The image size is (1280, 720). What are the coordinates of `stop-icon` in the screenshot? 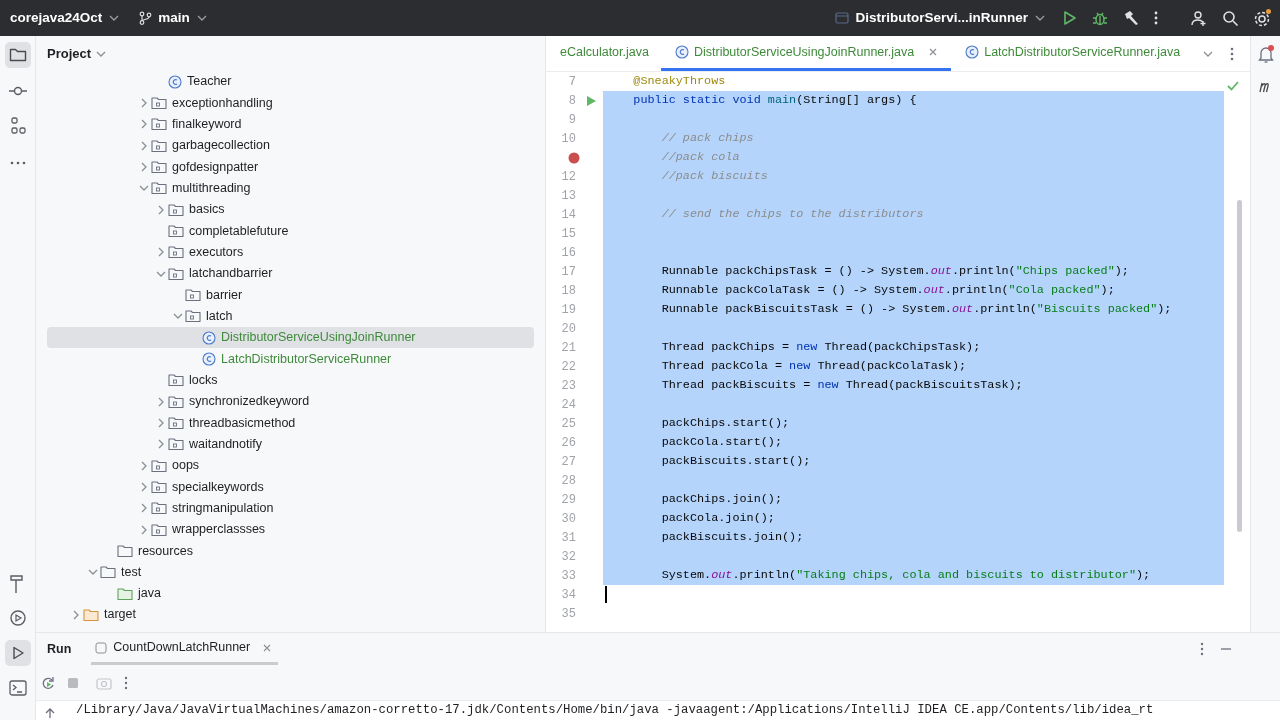 It's located at (73, 682).